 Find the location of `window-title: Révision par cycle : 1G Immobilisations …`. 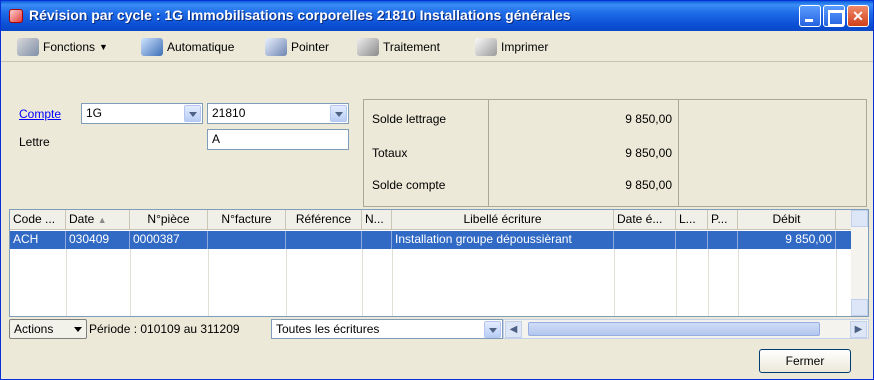

window-title: Révision par cycle : 1G Immobilisations … is located at coordinates (300, 15).